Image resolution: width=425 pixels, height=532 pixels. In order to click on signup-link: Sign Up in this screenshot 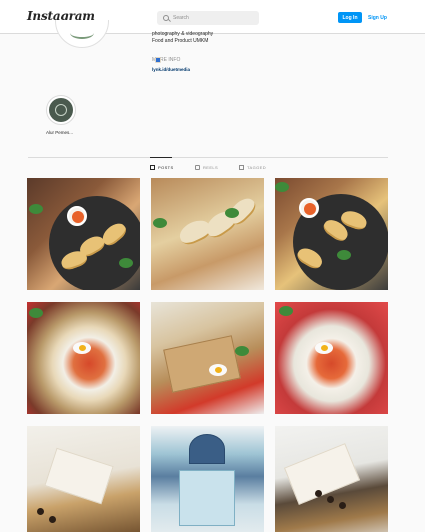, I will do `click(377, 17)`.